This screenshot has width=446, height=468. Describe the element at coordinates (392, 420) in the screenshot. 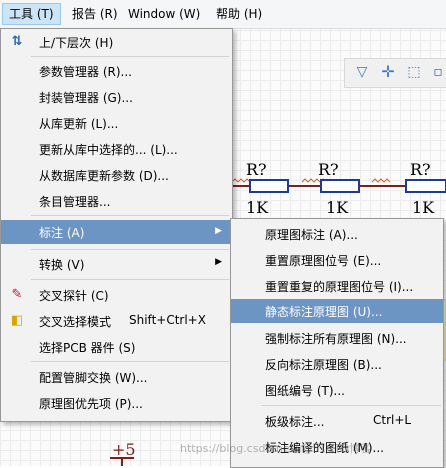

I see `menu-item-shortcut: Ctrl+L` at that location.